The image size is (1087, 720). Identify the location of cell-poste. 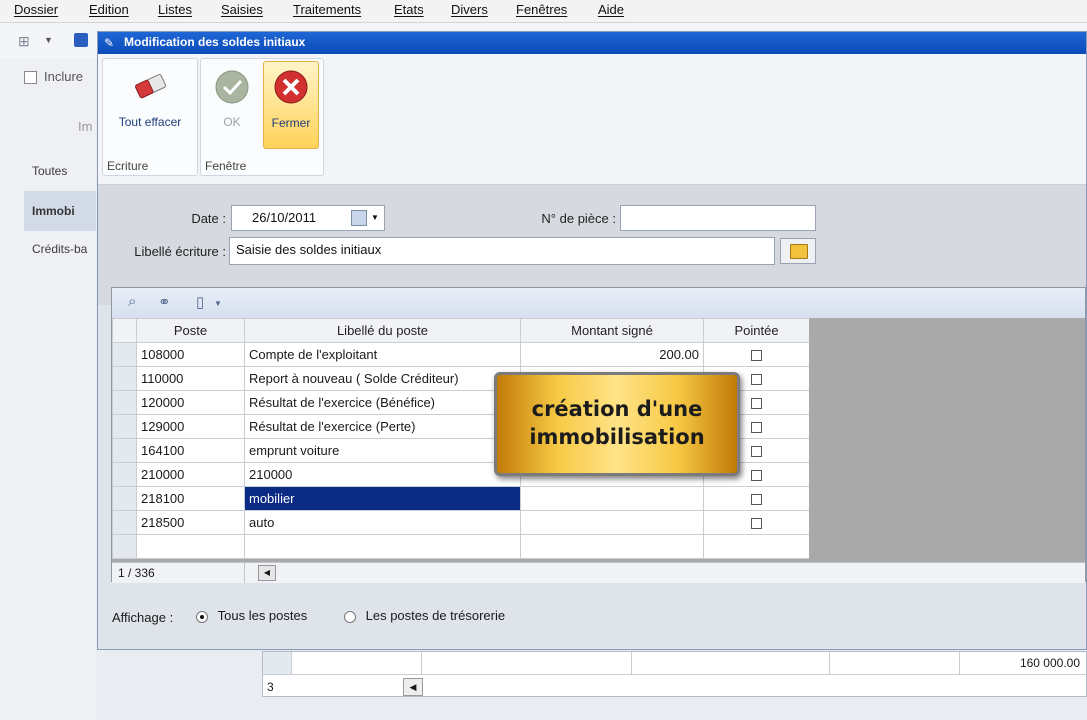
(190, 546).